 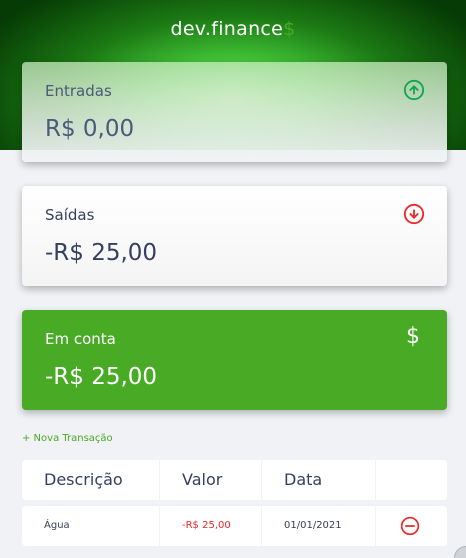 I want to click on header-actions, so click(x=411, y=480).